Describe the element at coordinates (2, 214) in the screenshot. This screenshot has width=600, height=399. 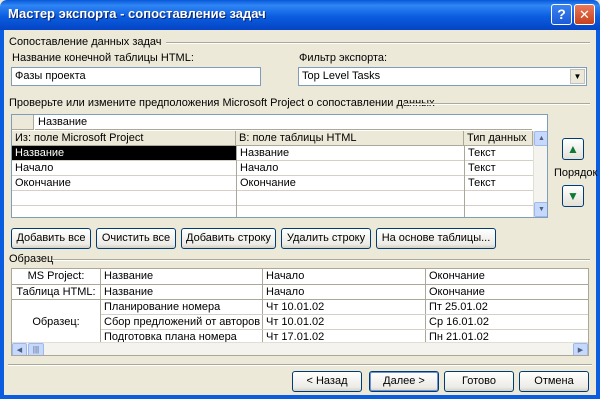
I see `window-frame-left` at that location.